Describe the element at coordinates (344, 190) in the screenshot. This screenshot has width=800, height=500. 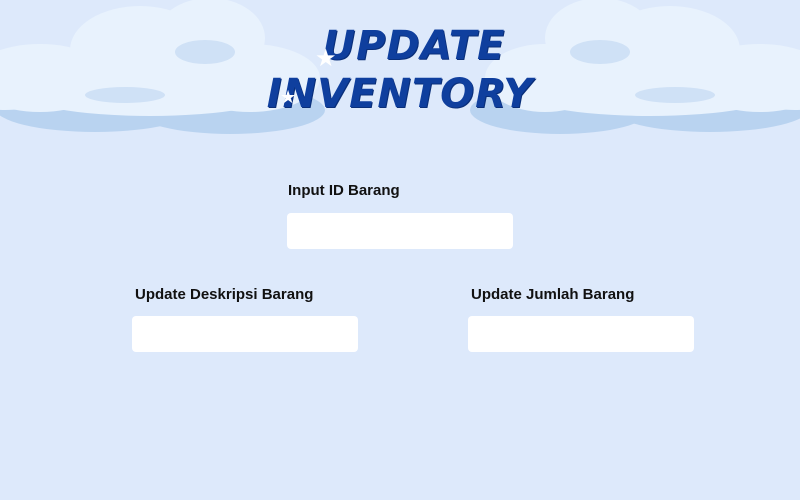
I see `id-barang-label: Input ID Barang` at that location.